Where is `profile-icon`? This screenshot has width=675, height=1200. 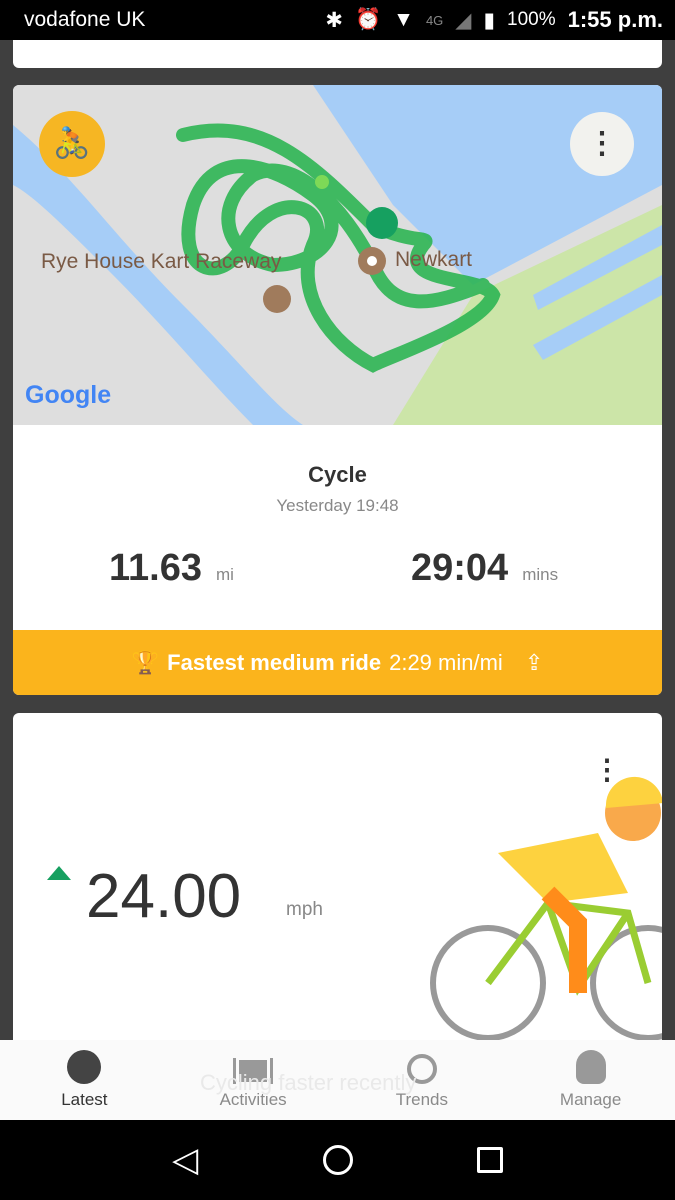
profile-icon is located at coordinates (590, 1067).